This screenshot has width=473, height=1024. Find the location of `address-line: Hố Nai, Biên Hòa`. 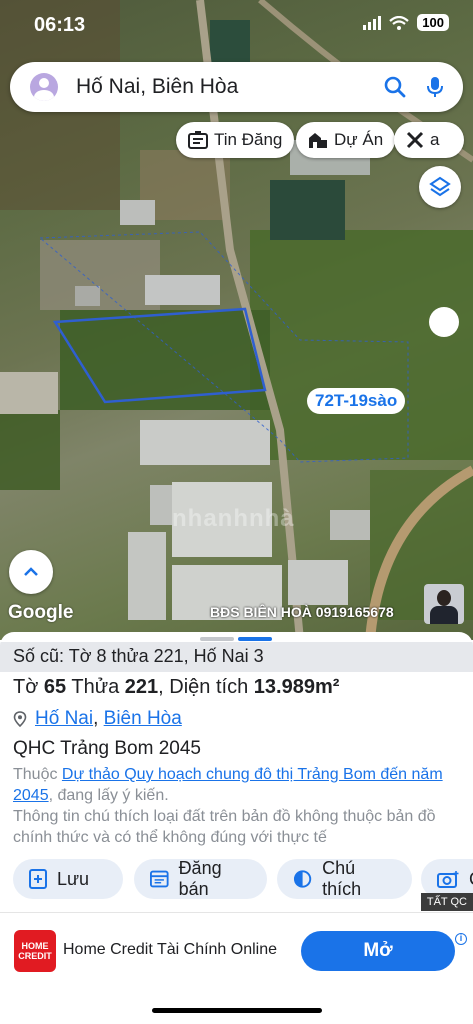

address-line: Hố Nai, Biên Hòa is located at coordinates (97, 719).